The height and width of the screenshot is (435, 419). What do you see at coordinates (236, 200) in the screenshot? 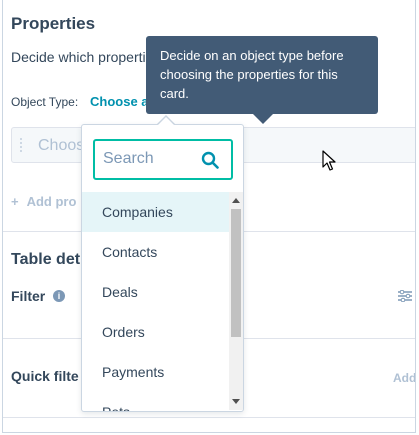
I see `scroll-up-arrow-icon` at bounding box center [236, 200].